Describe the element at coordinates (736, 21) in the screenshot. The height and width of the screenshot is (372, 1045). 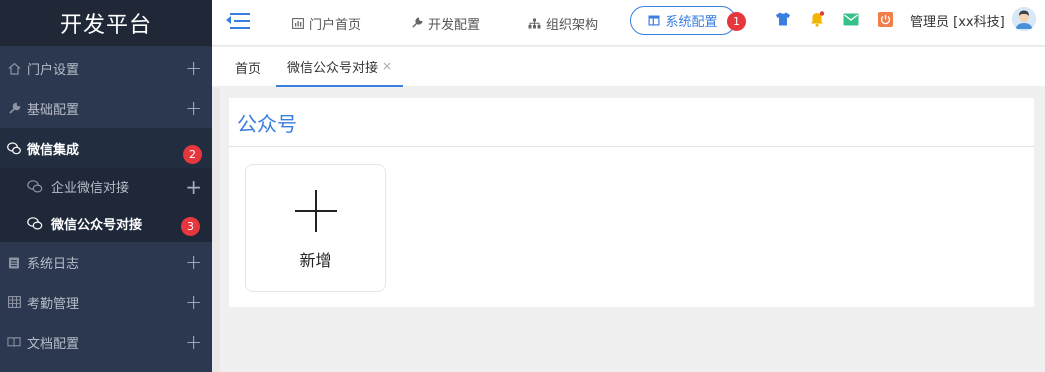
I see `notification-badge: 1` at that location.